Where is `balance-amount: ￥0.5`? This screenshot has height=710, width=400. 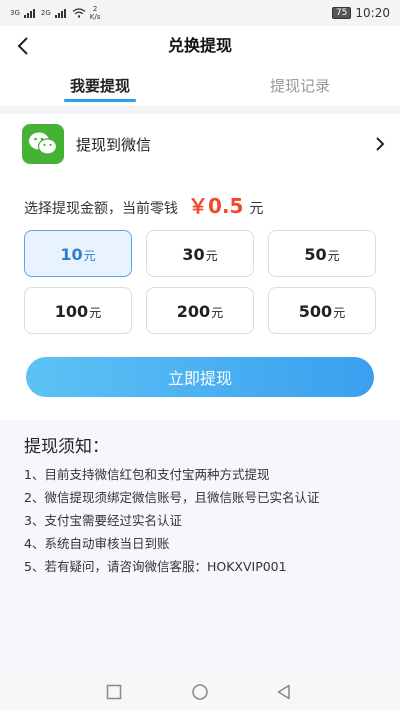 balance-amount: ￥0.5 is located at coordinates (216, 206).